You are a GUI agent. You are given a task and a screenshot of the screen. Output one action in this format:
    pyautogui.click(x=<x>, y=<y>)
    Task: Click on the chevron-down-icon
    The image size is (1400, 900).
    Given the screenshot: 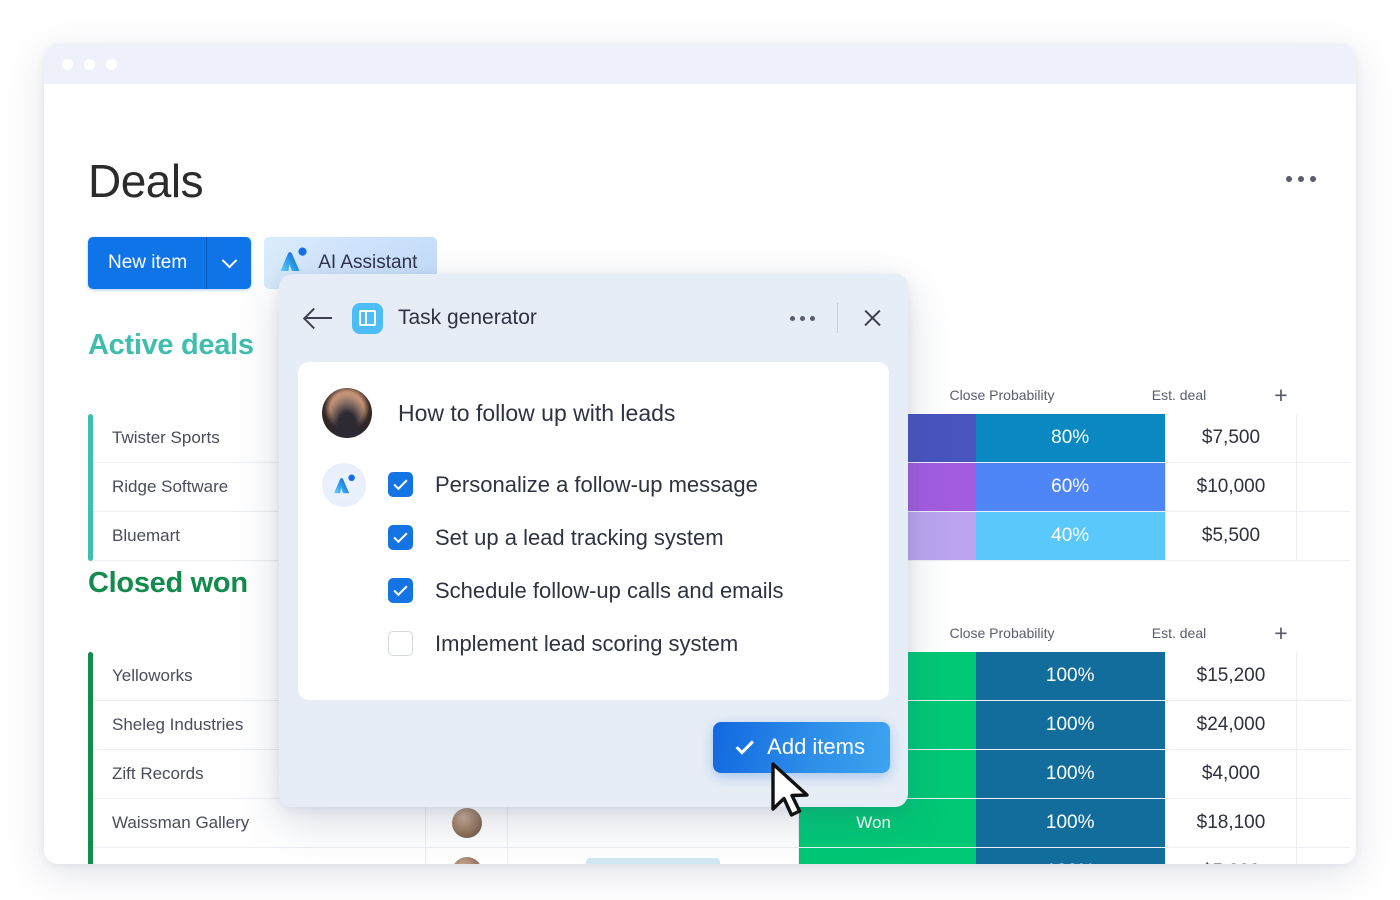 What is the action you would take?
    pyautogui.click(x=229, y=260)
    